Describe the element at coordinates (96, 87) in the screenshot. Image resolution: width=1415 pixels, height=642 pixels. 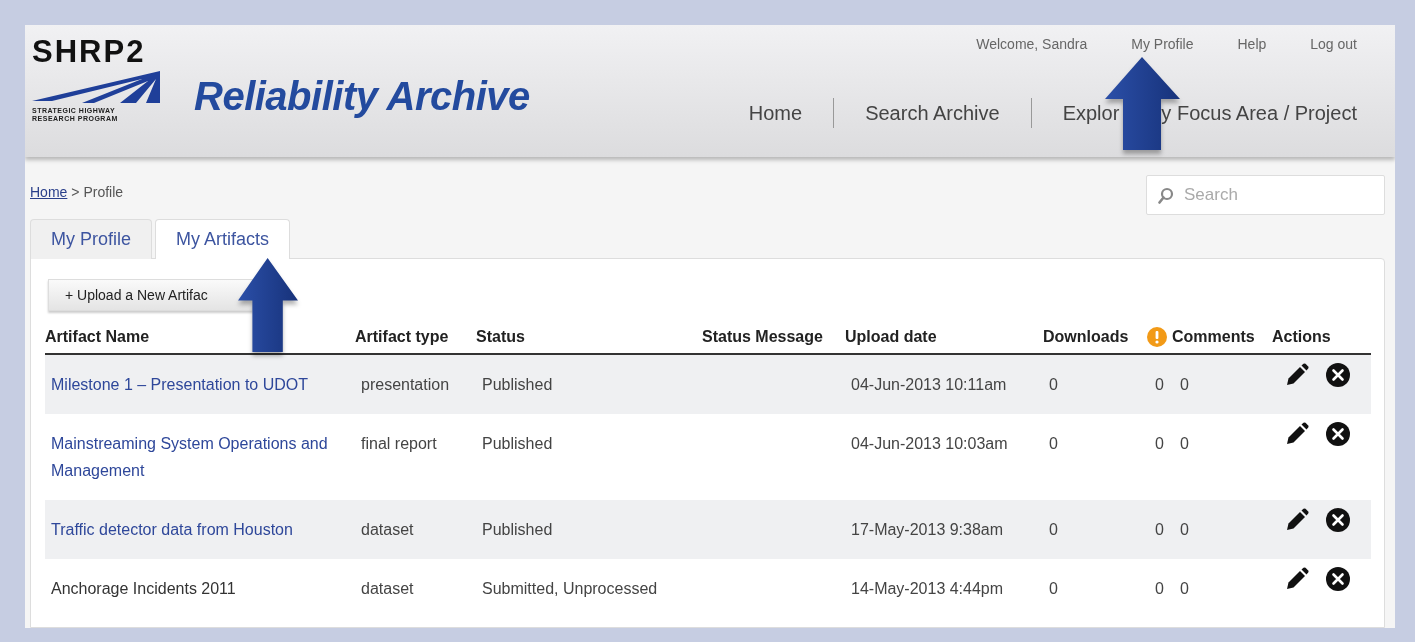
I see `road-logo-icon` at that location.